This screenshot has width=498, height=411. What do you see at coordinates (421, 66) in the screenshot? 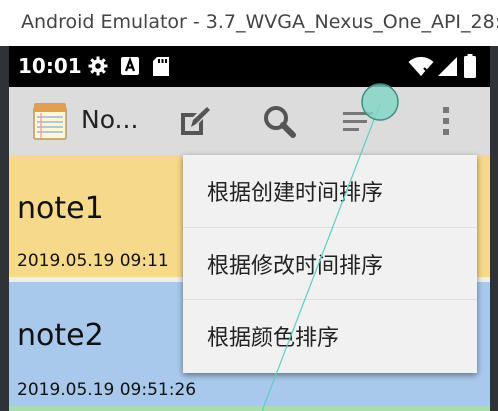
I see `wifi-icon` at bounding box center [421, 66].